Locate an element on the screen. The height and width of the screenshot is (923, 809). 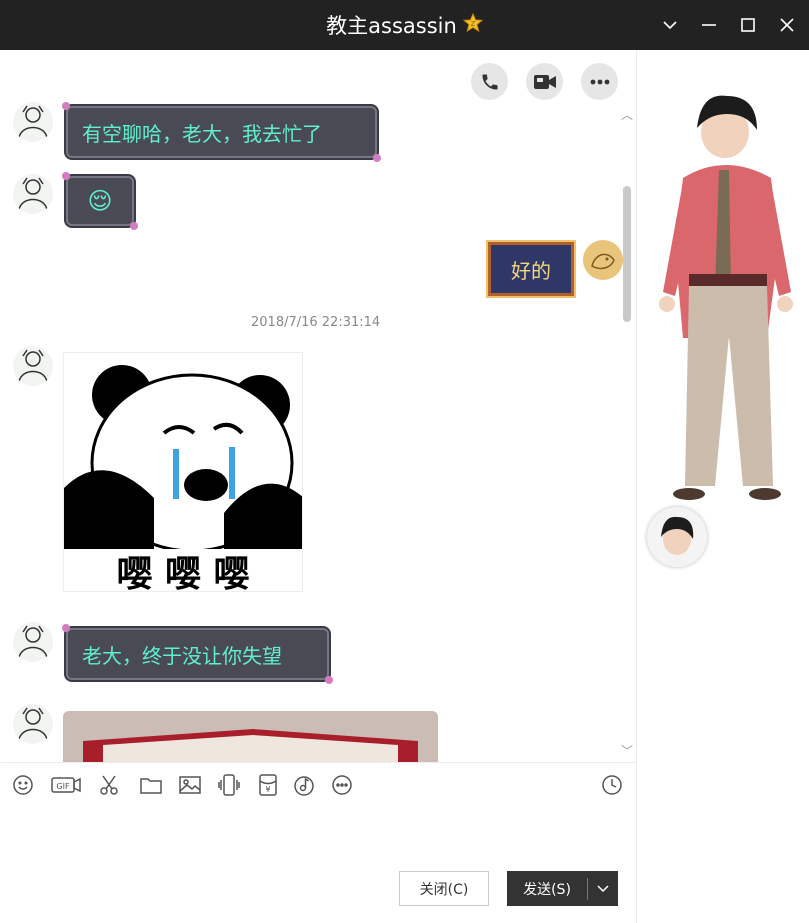
panda-sticker-image is located at coordinates (183, 459).